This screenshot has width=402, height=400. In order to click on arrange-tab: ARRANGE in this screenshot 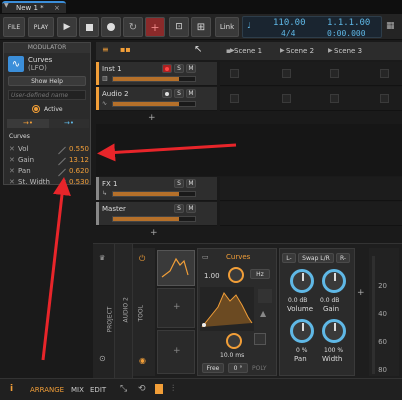, I will do `click(47, 390)`.